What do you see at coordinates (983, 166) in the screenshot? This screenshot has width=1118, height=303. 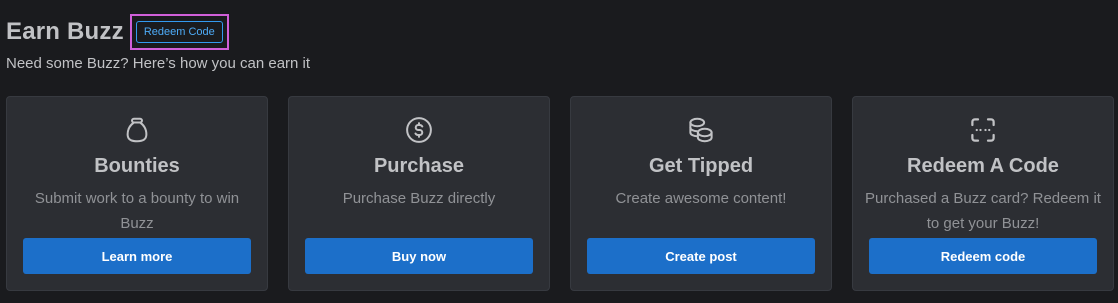 I see `card-title: Redeem A Code` at bounding box center [983, 166].